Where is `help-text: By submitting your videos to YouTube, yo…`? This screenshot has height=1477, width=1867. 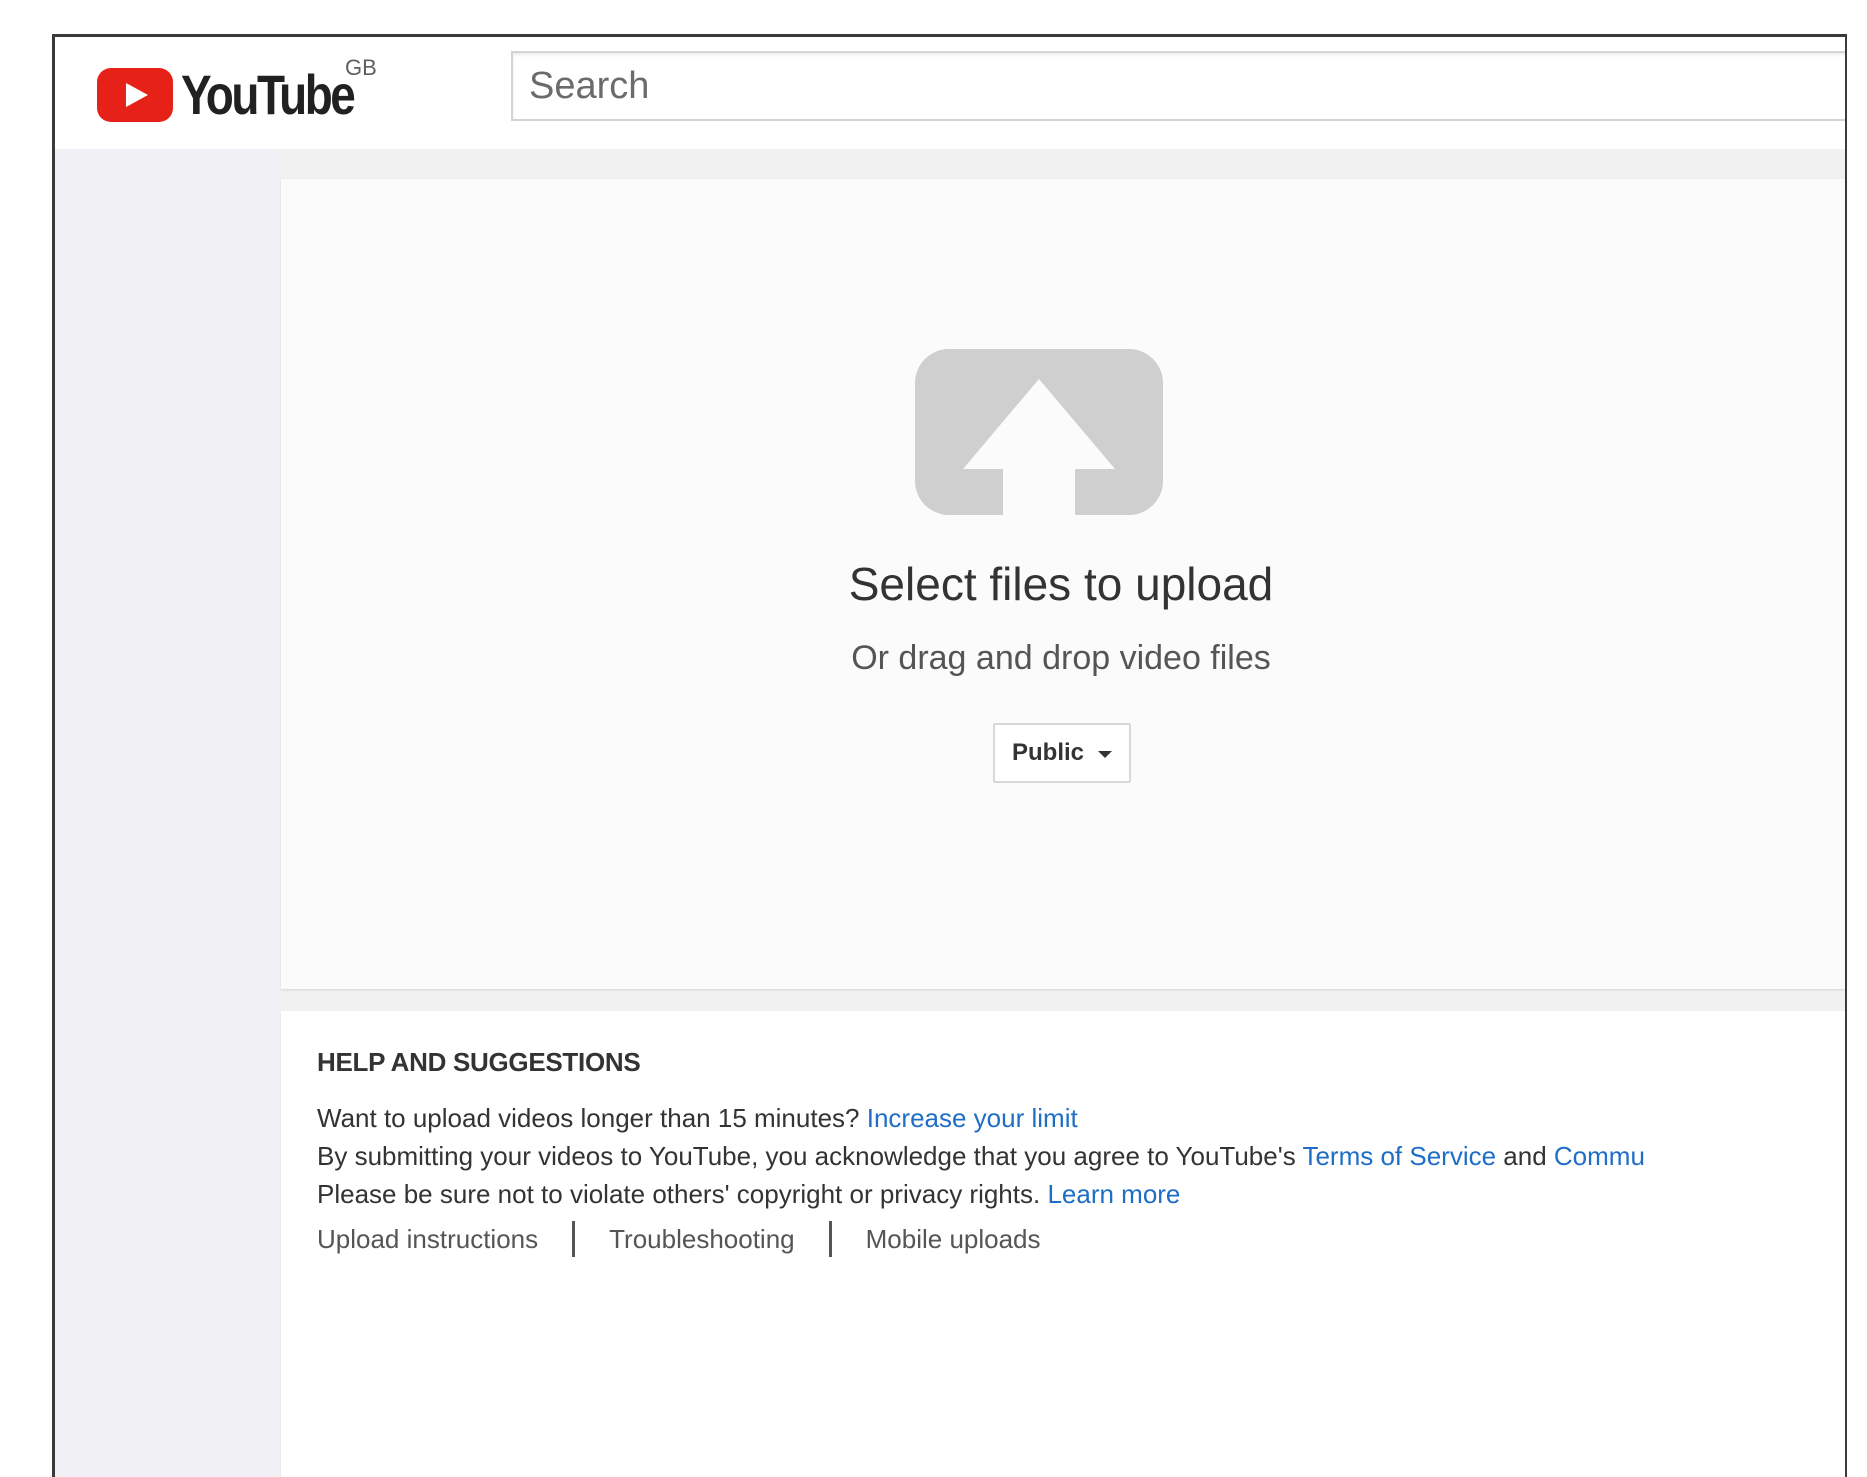
help-text: By submitting your videos to YouTube, yo… is located at coordinates (810, 1156).